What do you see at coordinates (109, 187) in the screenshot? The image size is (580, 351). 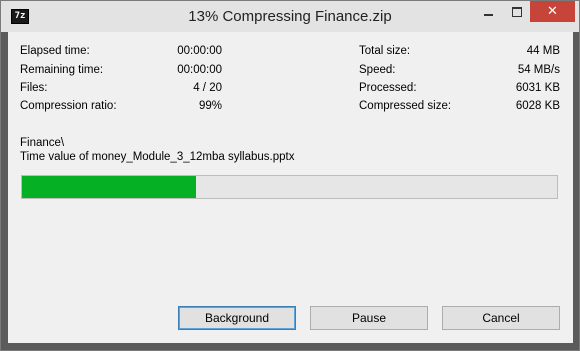 I see `progress-bar-fill` at bounding box center [109, 187].